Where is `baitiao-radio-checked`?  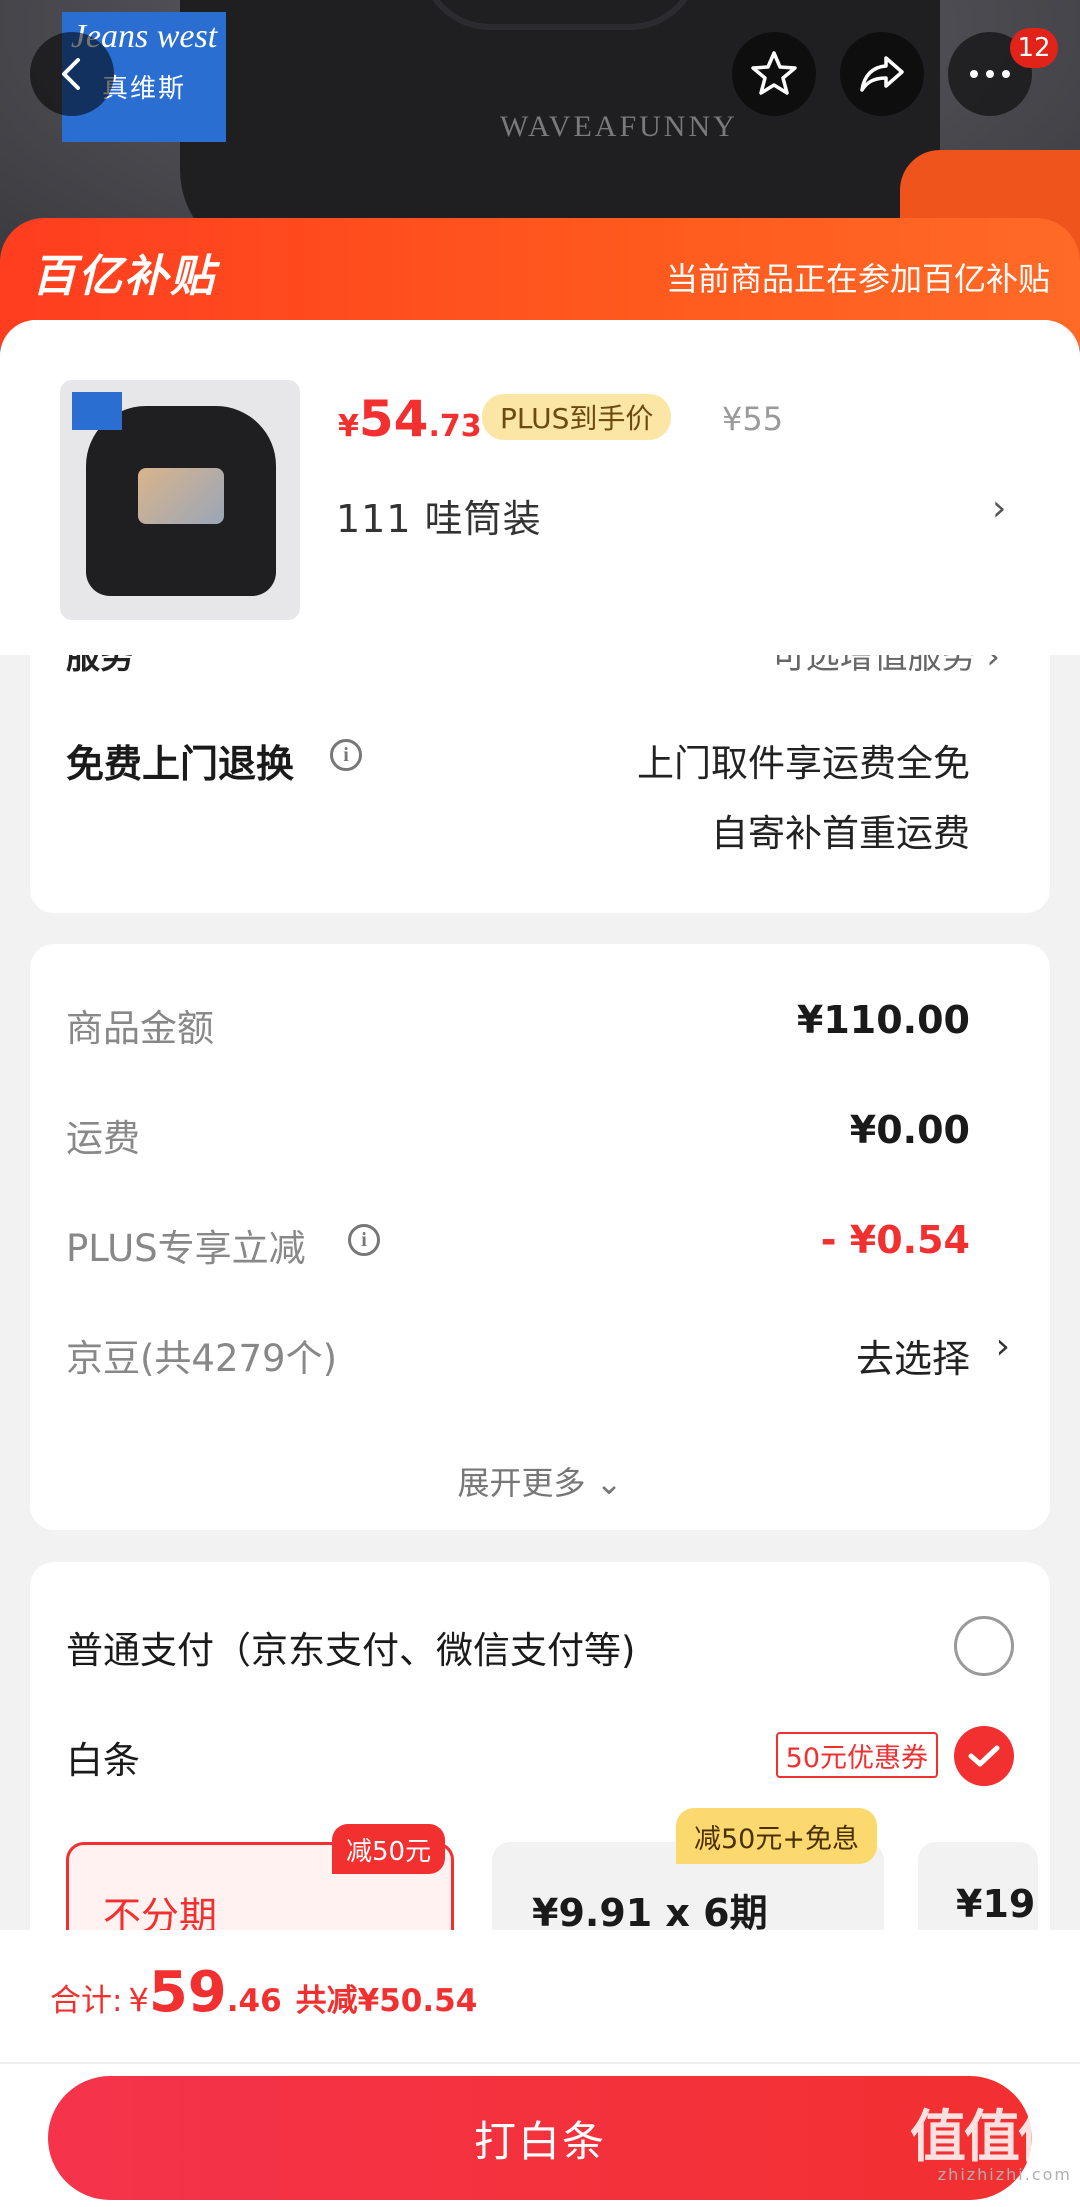
baitiao-radio-checked is located at coordinates (984, 1756).